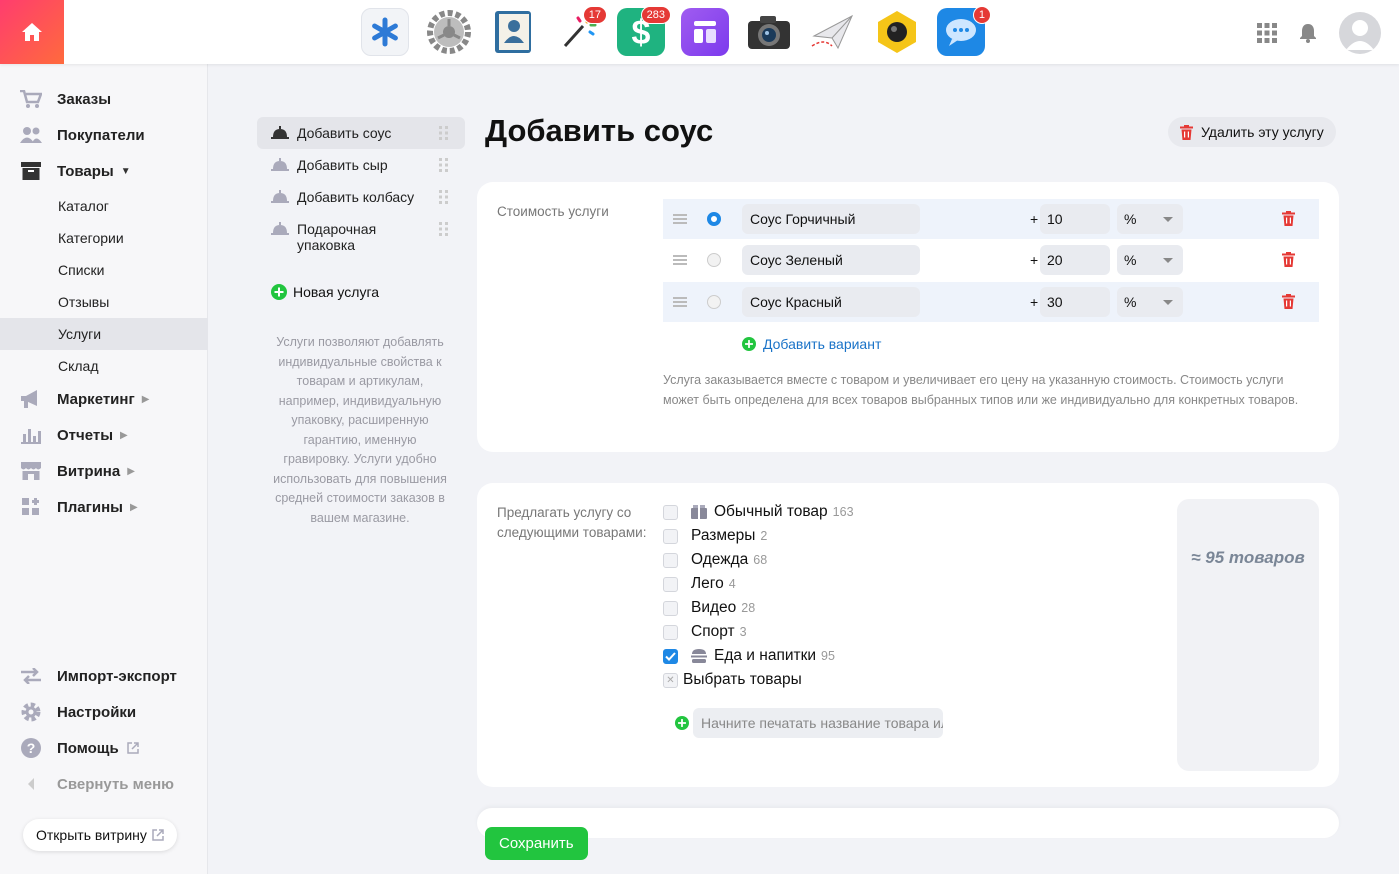 This screenshot has height=874, width=1399. I want to click on check-icon, so click(670, 656).